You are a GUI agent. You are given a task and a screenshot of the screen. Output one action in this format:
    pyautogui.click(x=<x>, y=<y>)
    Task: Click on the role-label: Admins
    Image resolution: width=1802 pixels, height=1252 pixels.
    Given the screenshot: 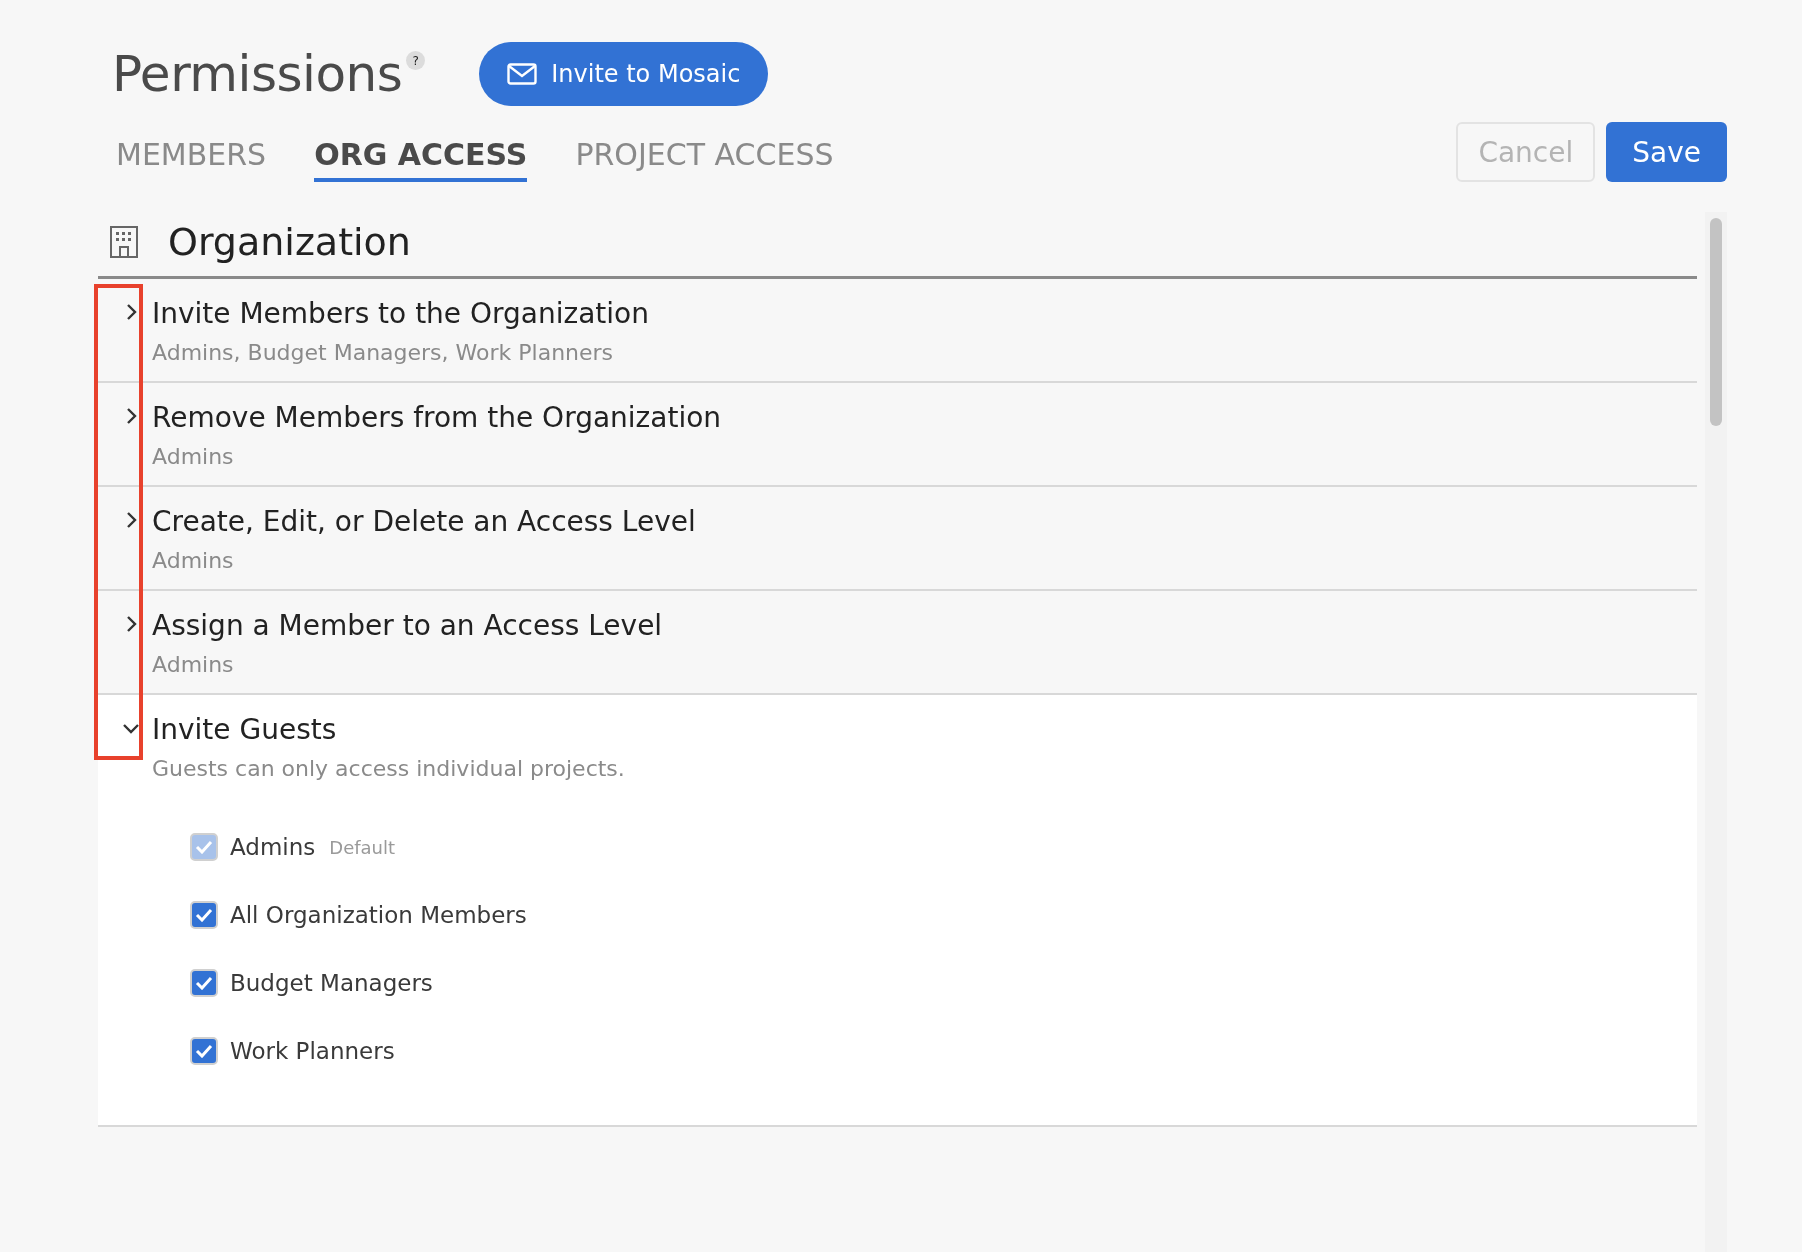 What is the action you would take?
    pyautogui.click(x=273, y=847)
    